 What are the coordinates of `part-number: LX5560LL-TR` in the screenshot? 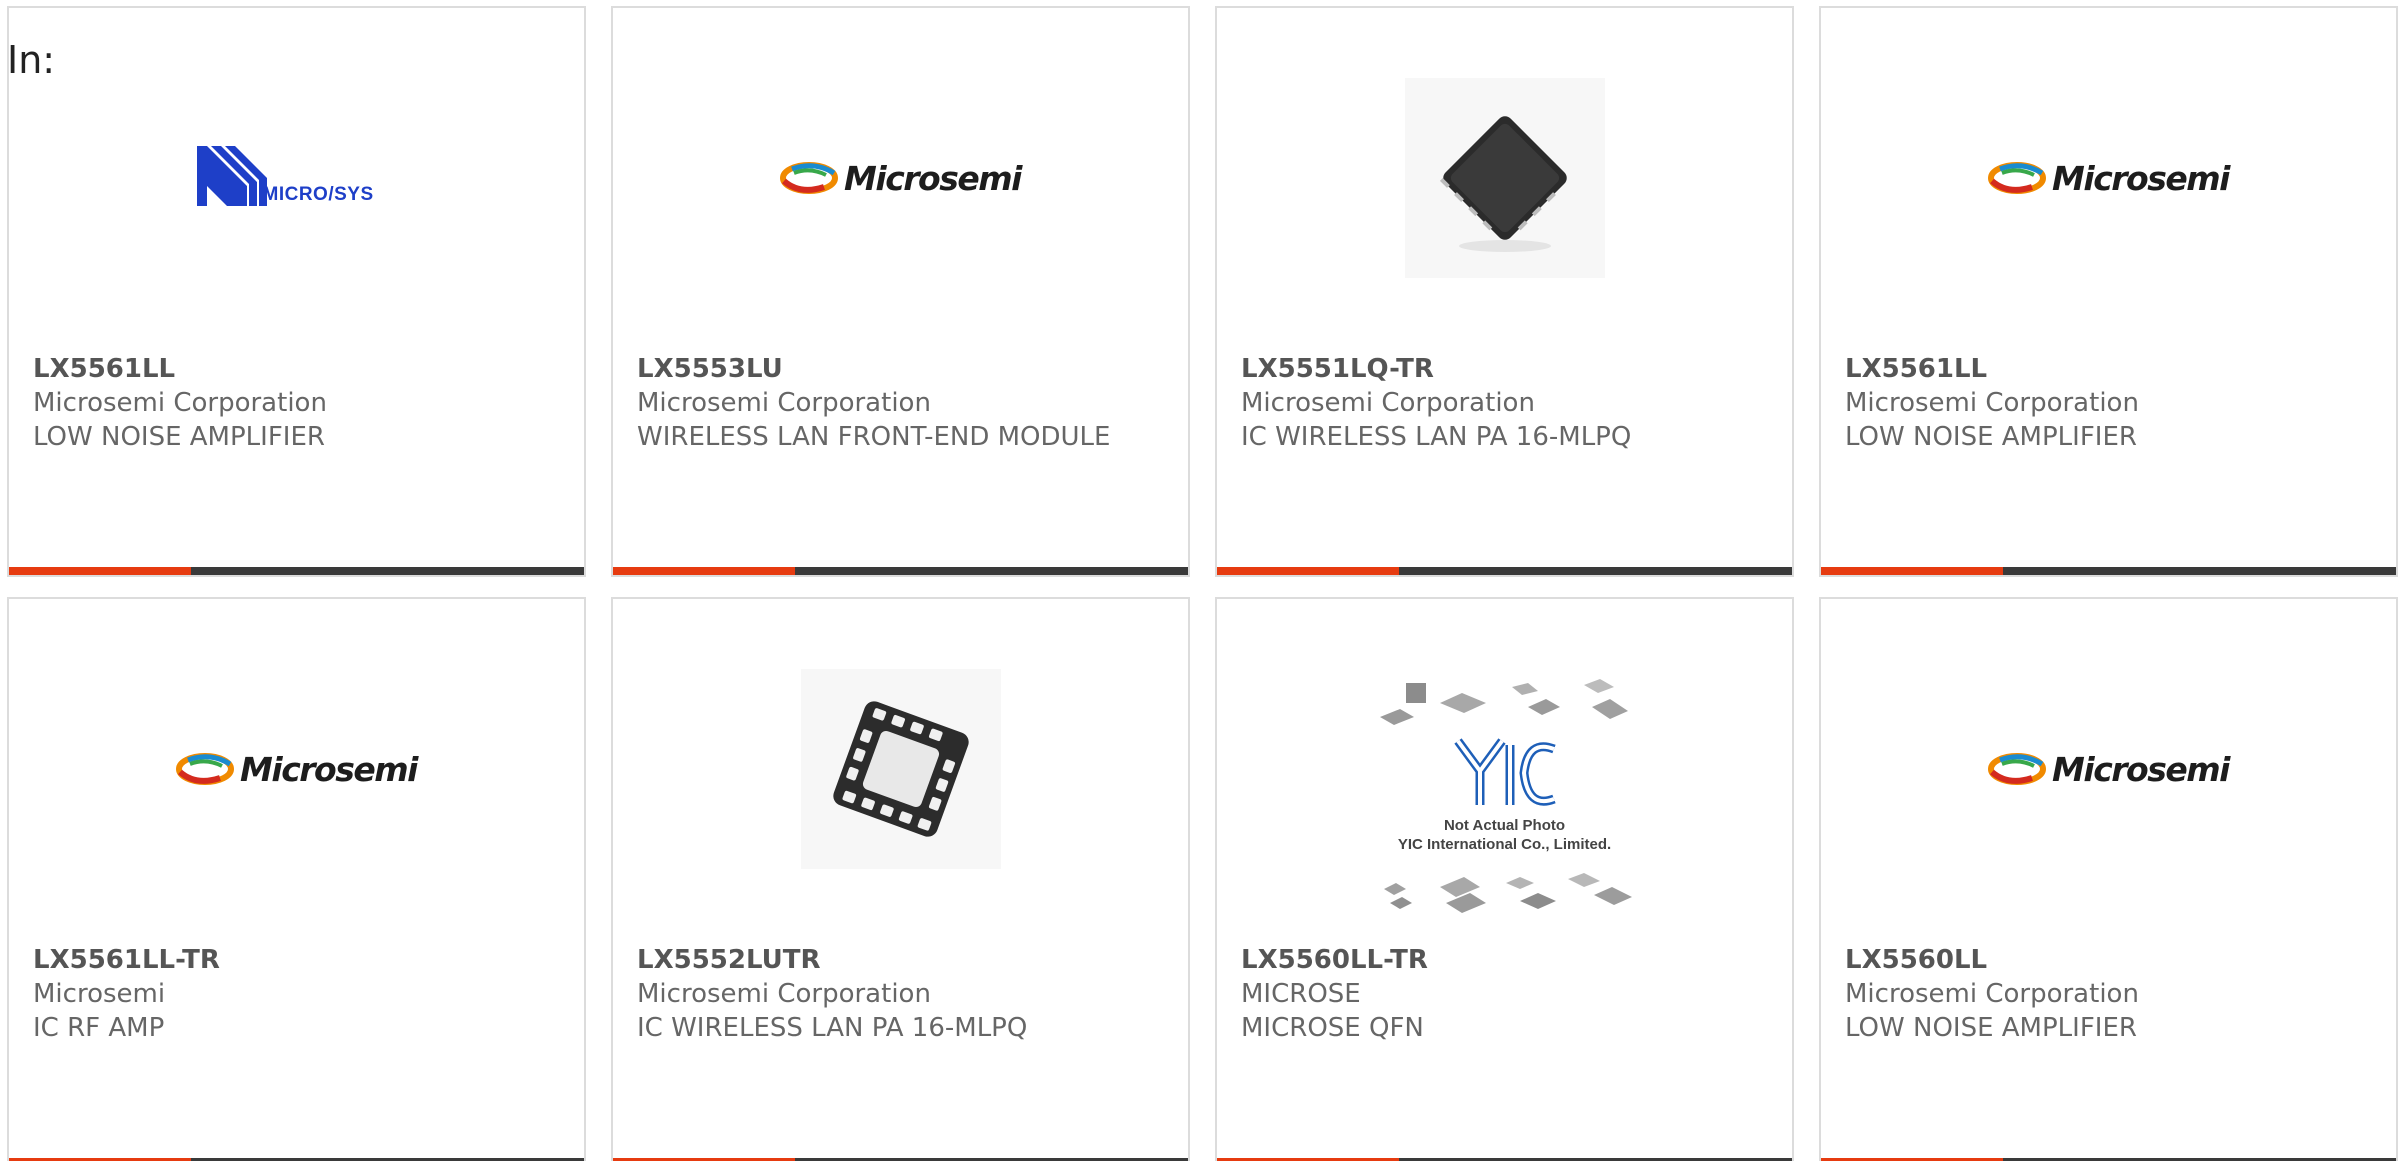 It's located at (1506, 960).